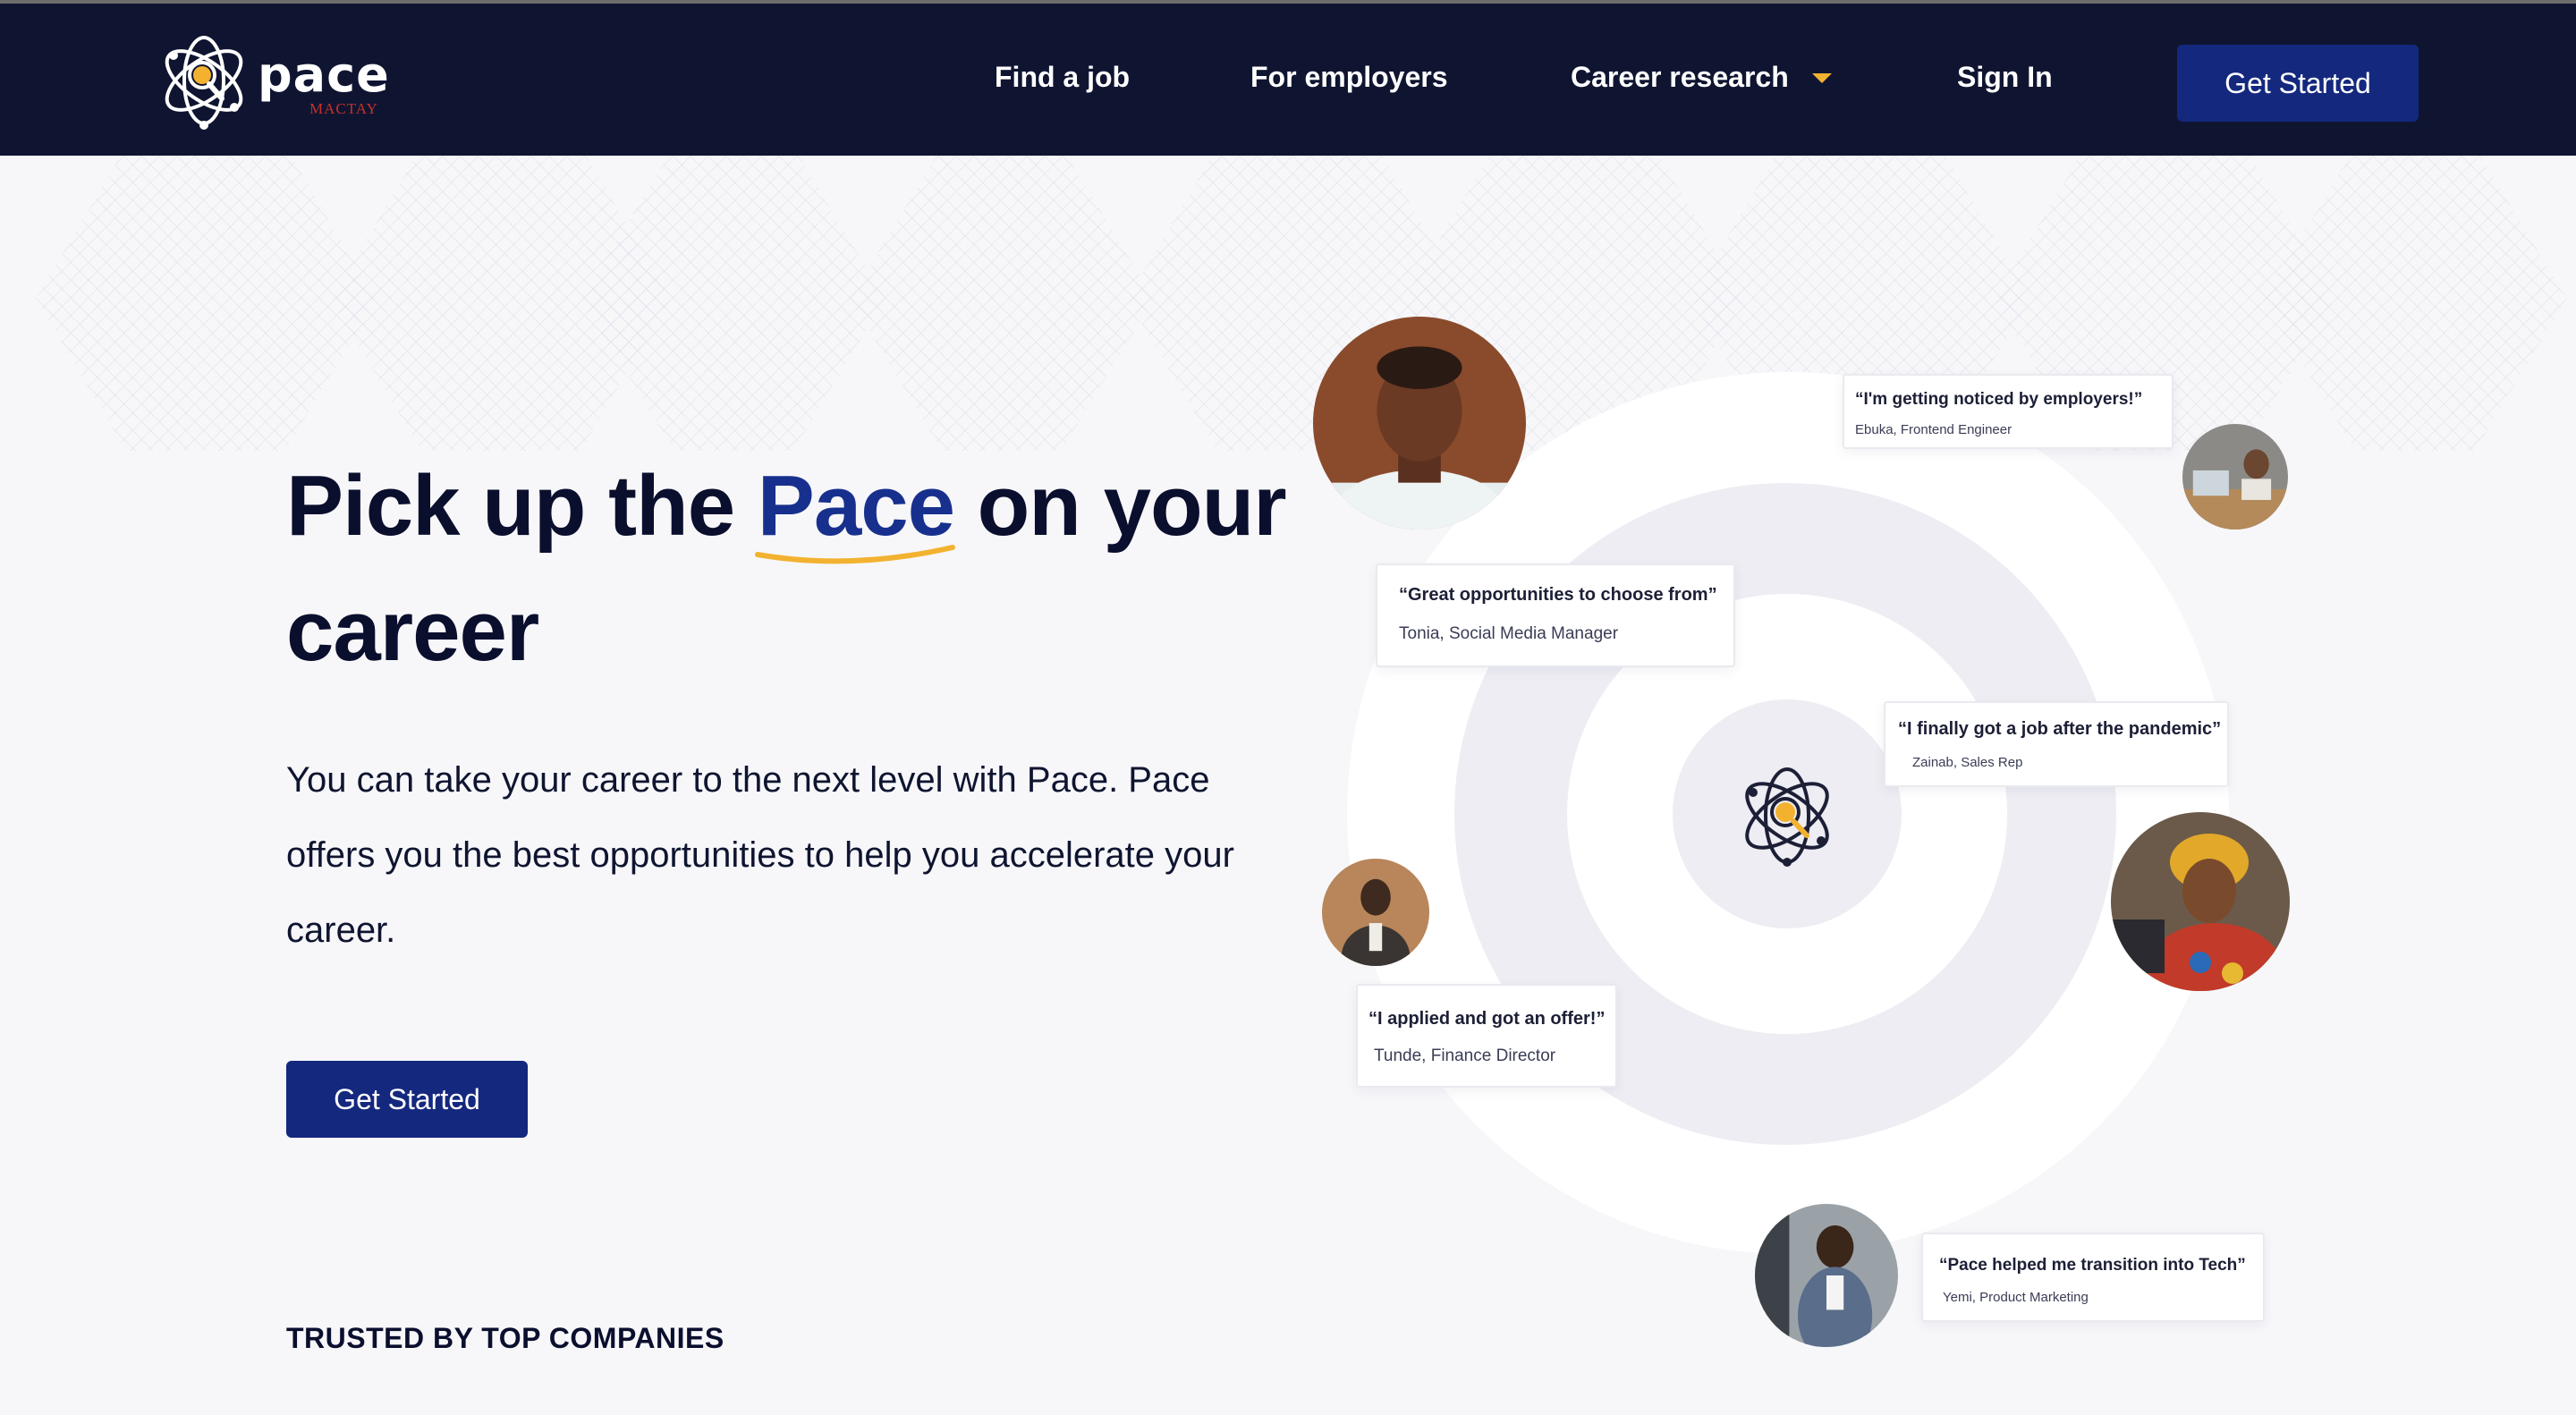  I want to click on testimonial-quote: “I applied and got an offer!”, so click(1487, 1019).